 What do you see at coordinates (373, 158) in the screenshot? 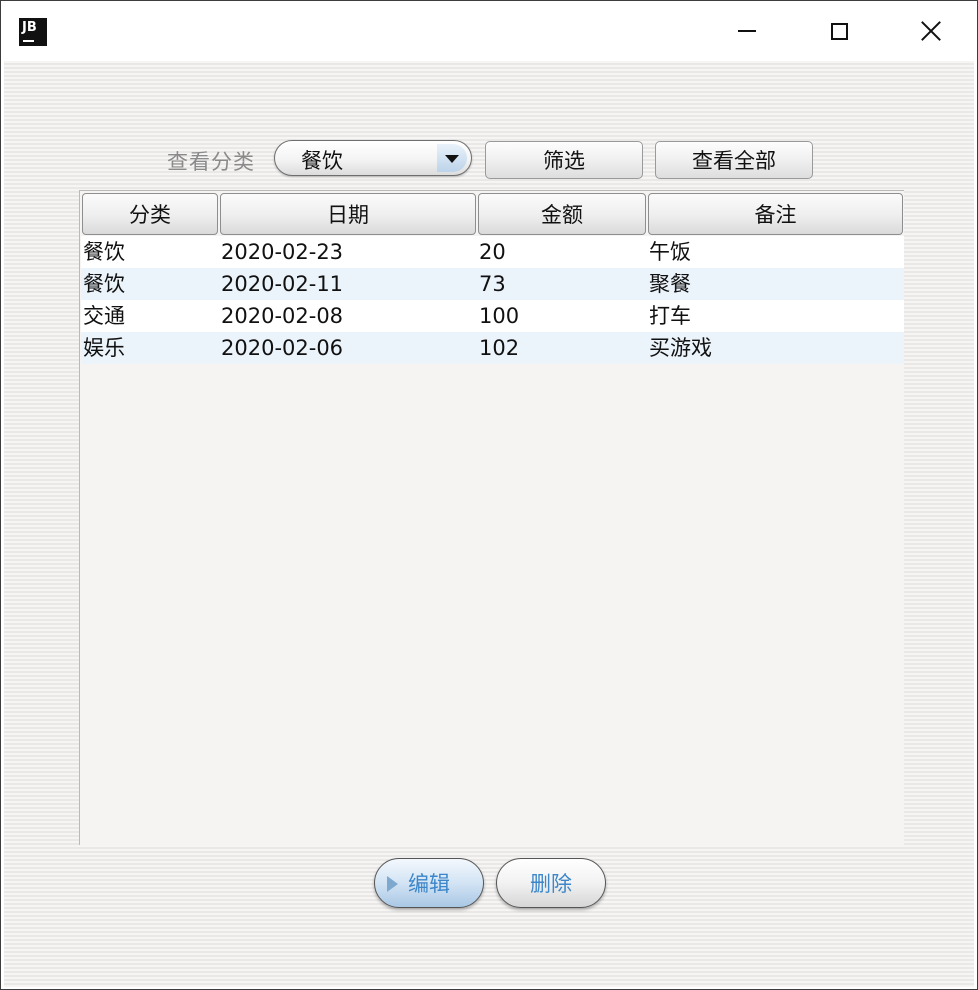
I see `category-select: 餐饮` at bounding box center [373, 158].